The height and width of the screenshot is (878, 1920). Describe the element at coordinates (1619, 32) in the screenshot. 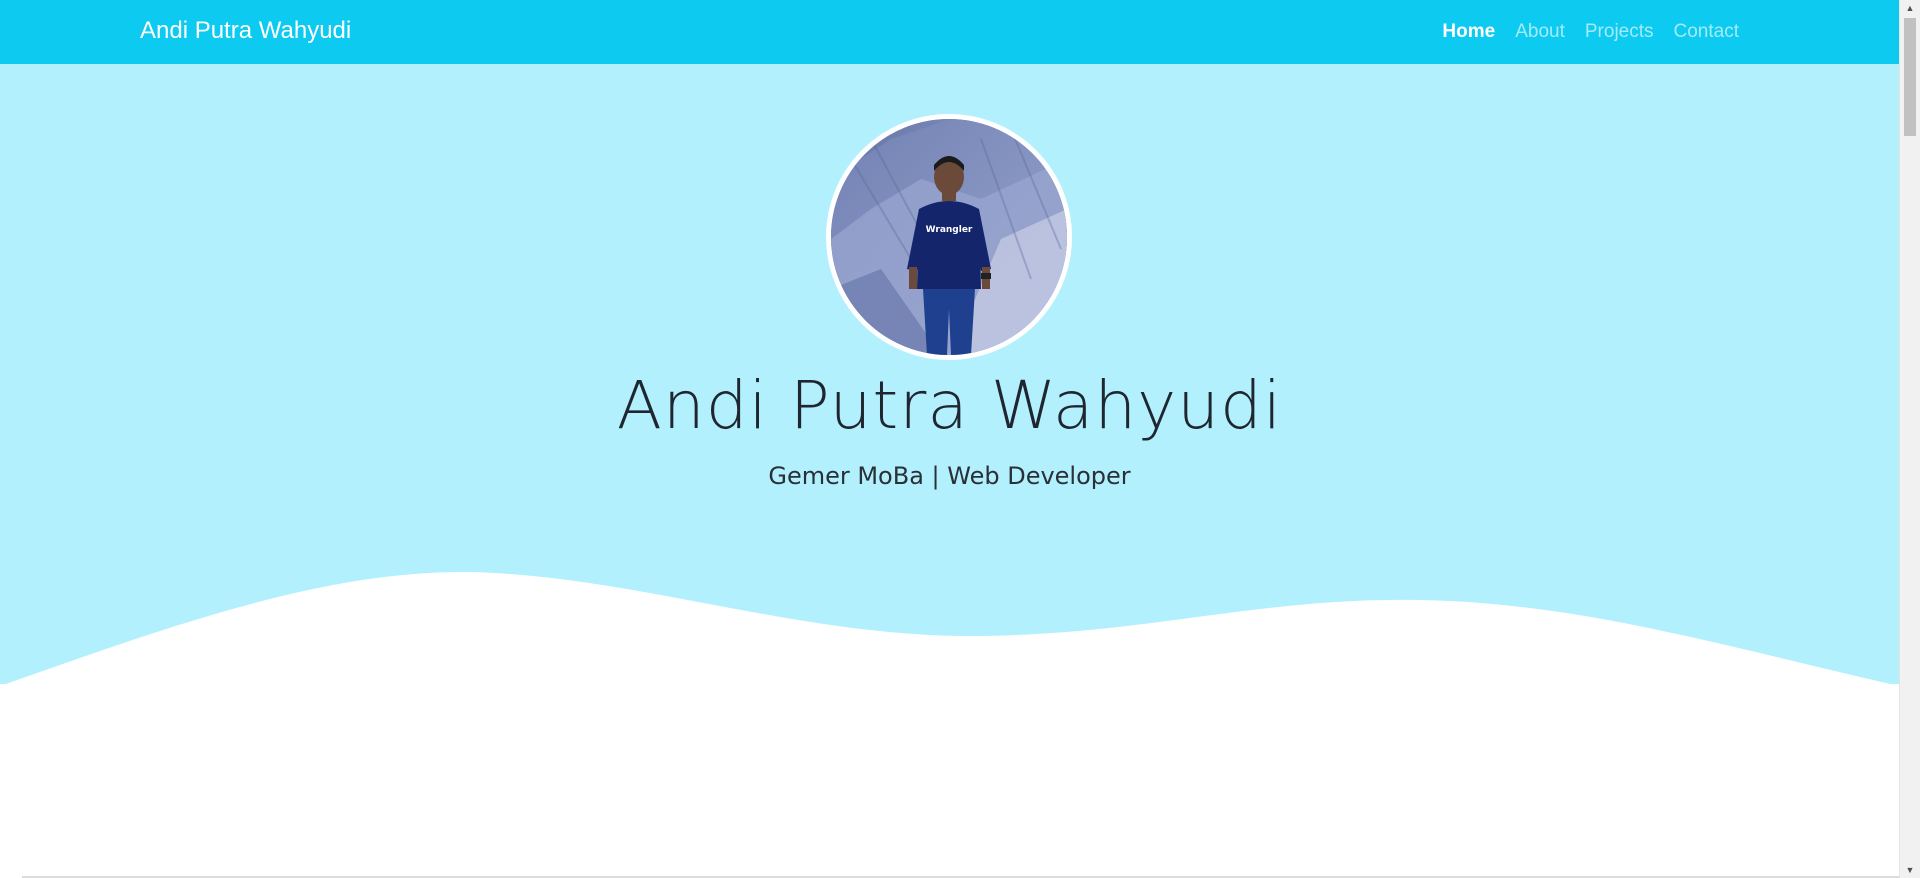

I see `nav-link-projects: Projects` at that location.